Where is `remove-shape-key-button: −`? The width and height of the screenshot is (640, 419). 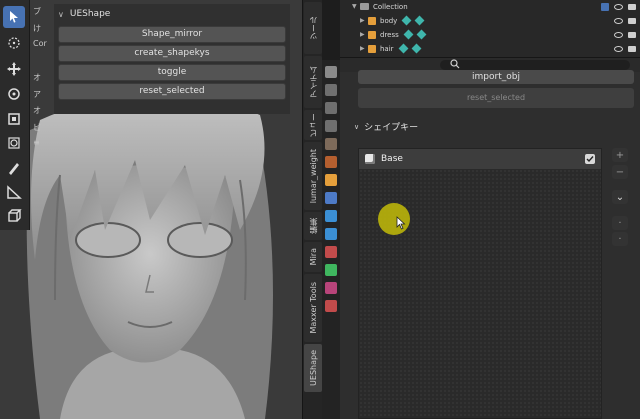 remove-shape-key-button: − is located at coordinates (620, 172).